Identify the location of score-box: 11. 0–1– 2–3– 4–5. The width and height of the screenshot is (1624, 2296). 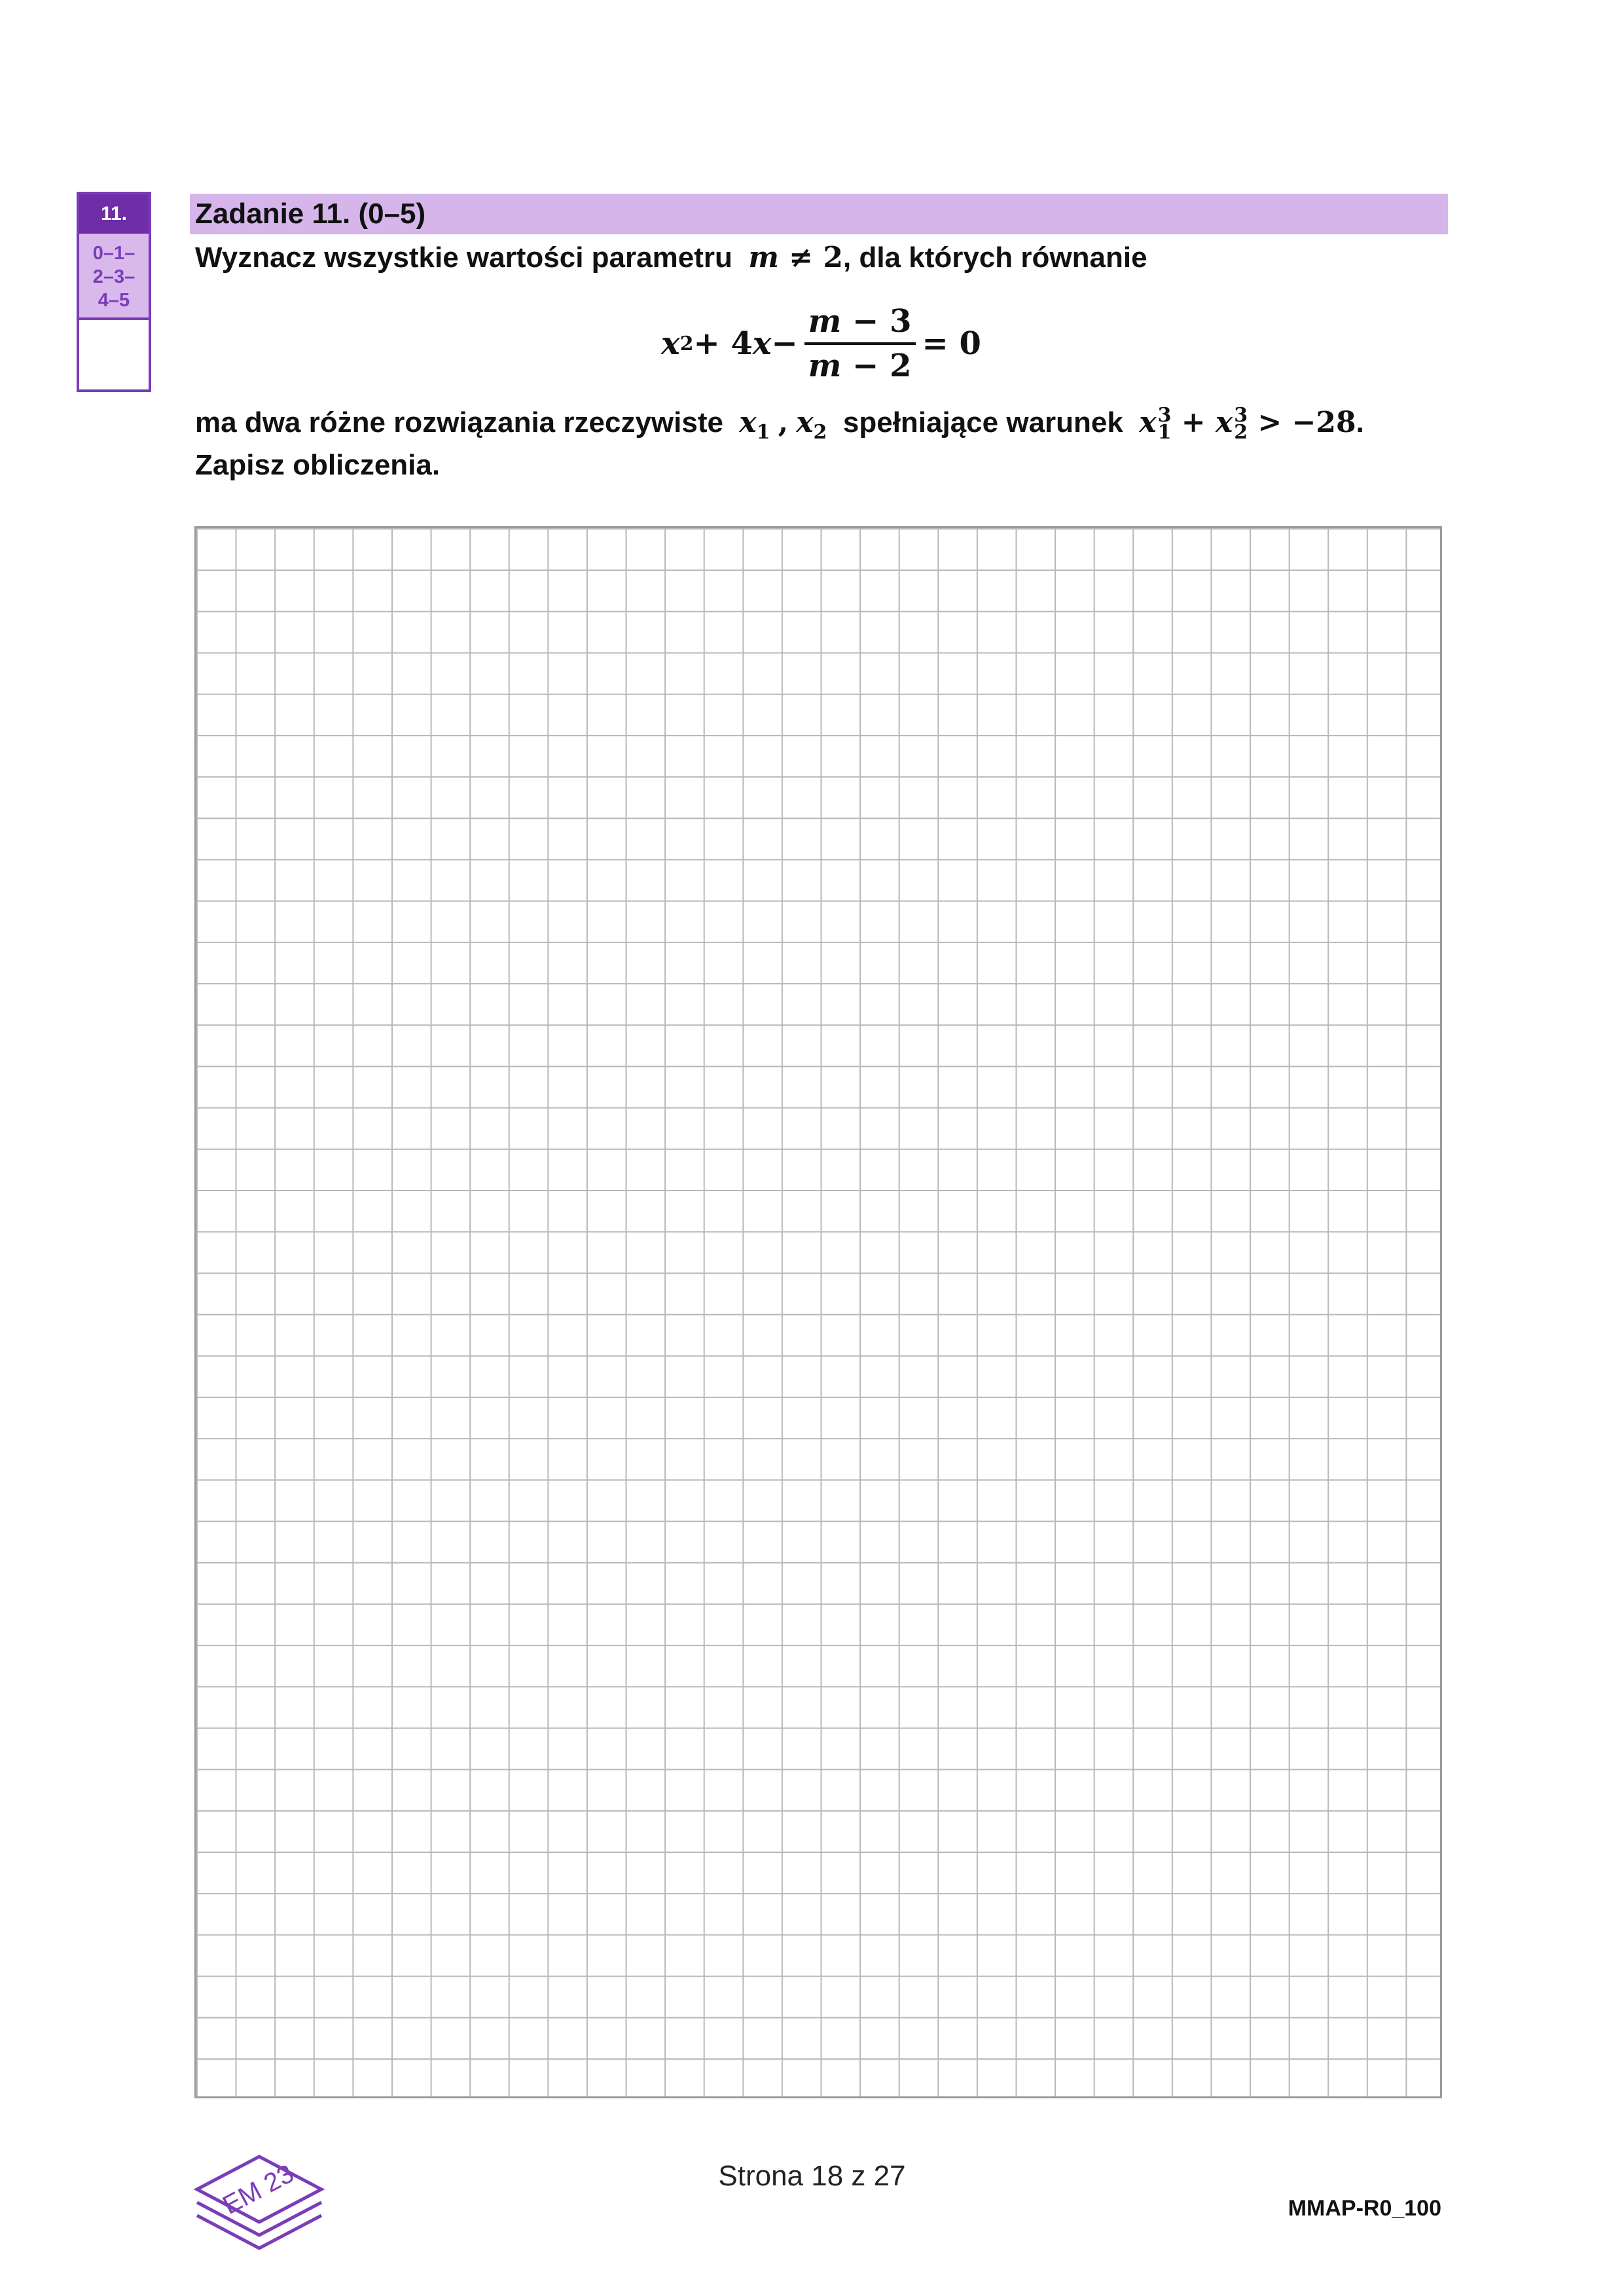
(114, 292).